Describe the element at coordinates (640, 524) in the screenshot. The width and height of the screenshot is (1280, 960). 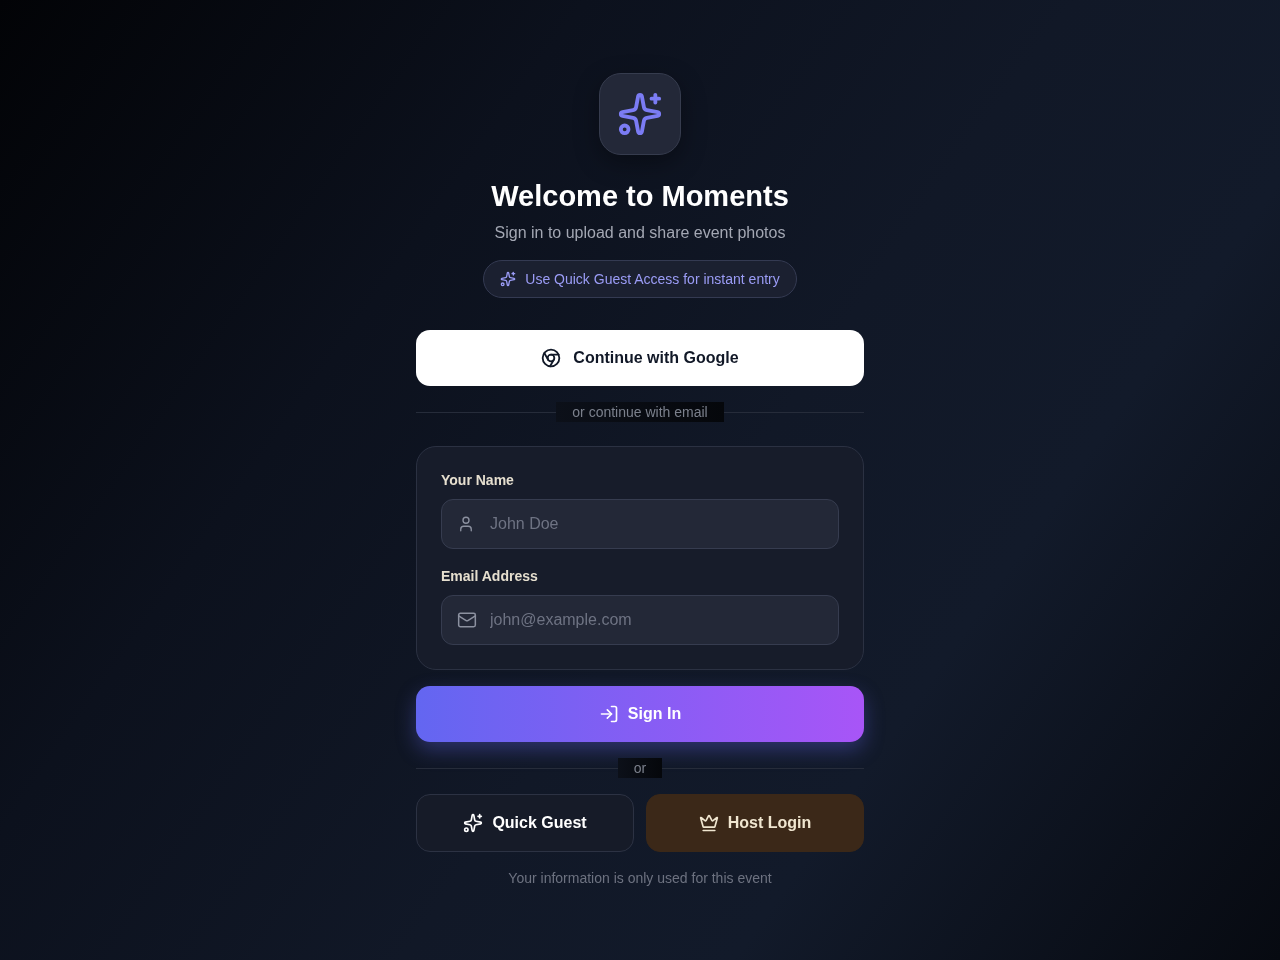
I see `name-input-field: John Doe` at that location.